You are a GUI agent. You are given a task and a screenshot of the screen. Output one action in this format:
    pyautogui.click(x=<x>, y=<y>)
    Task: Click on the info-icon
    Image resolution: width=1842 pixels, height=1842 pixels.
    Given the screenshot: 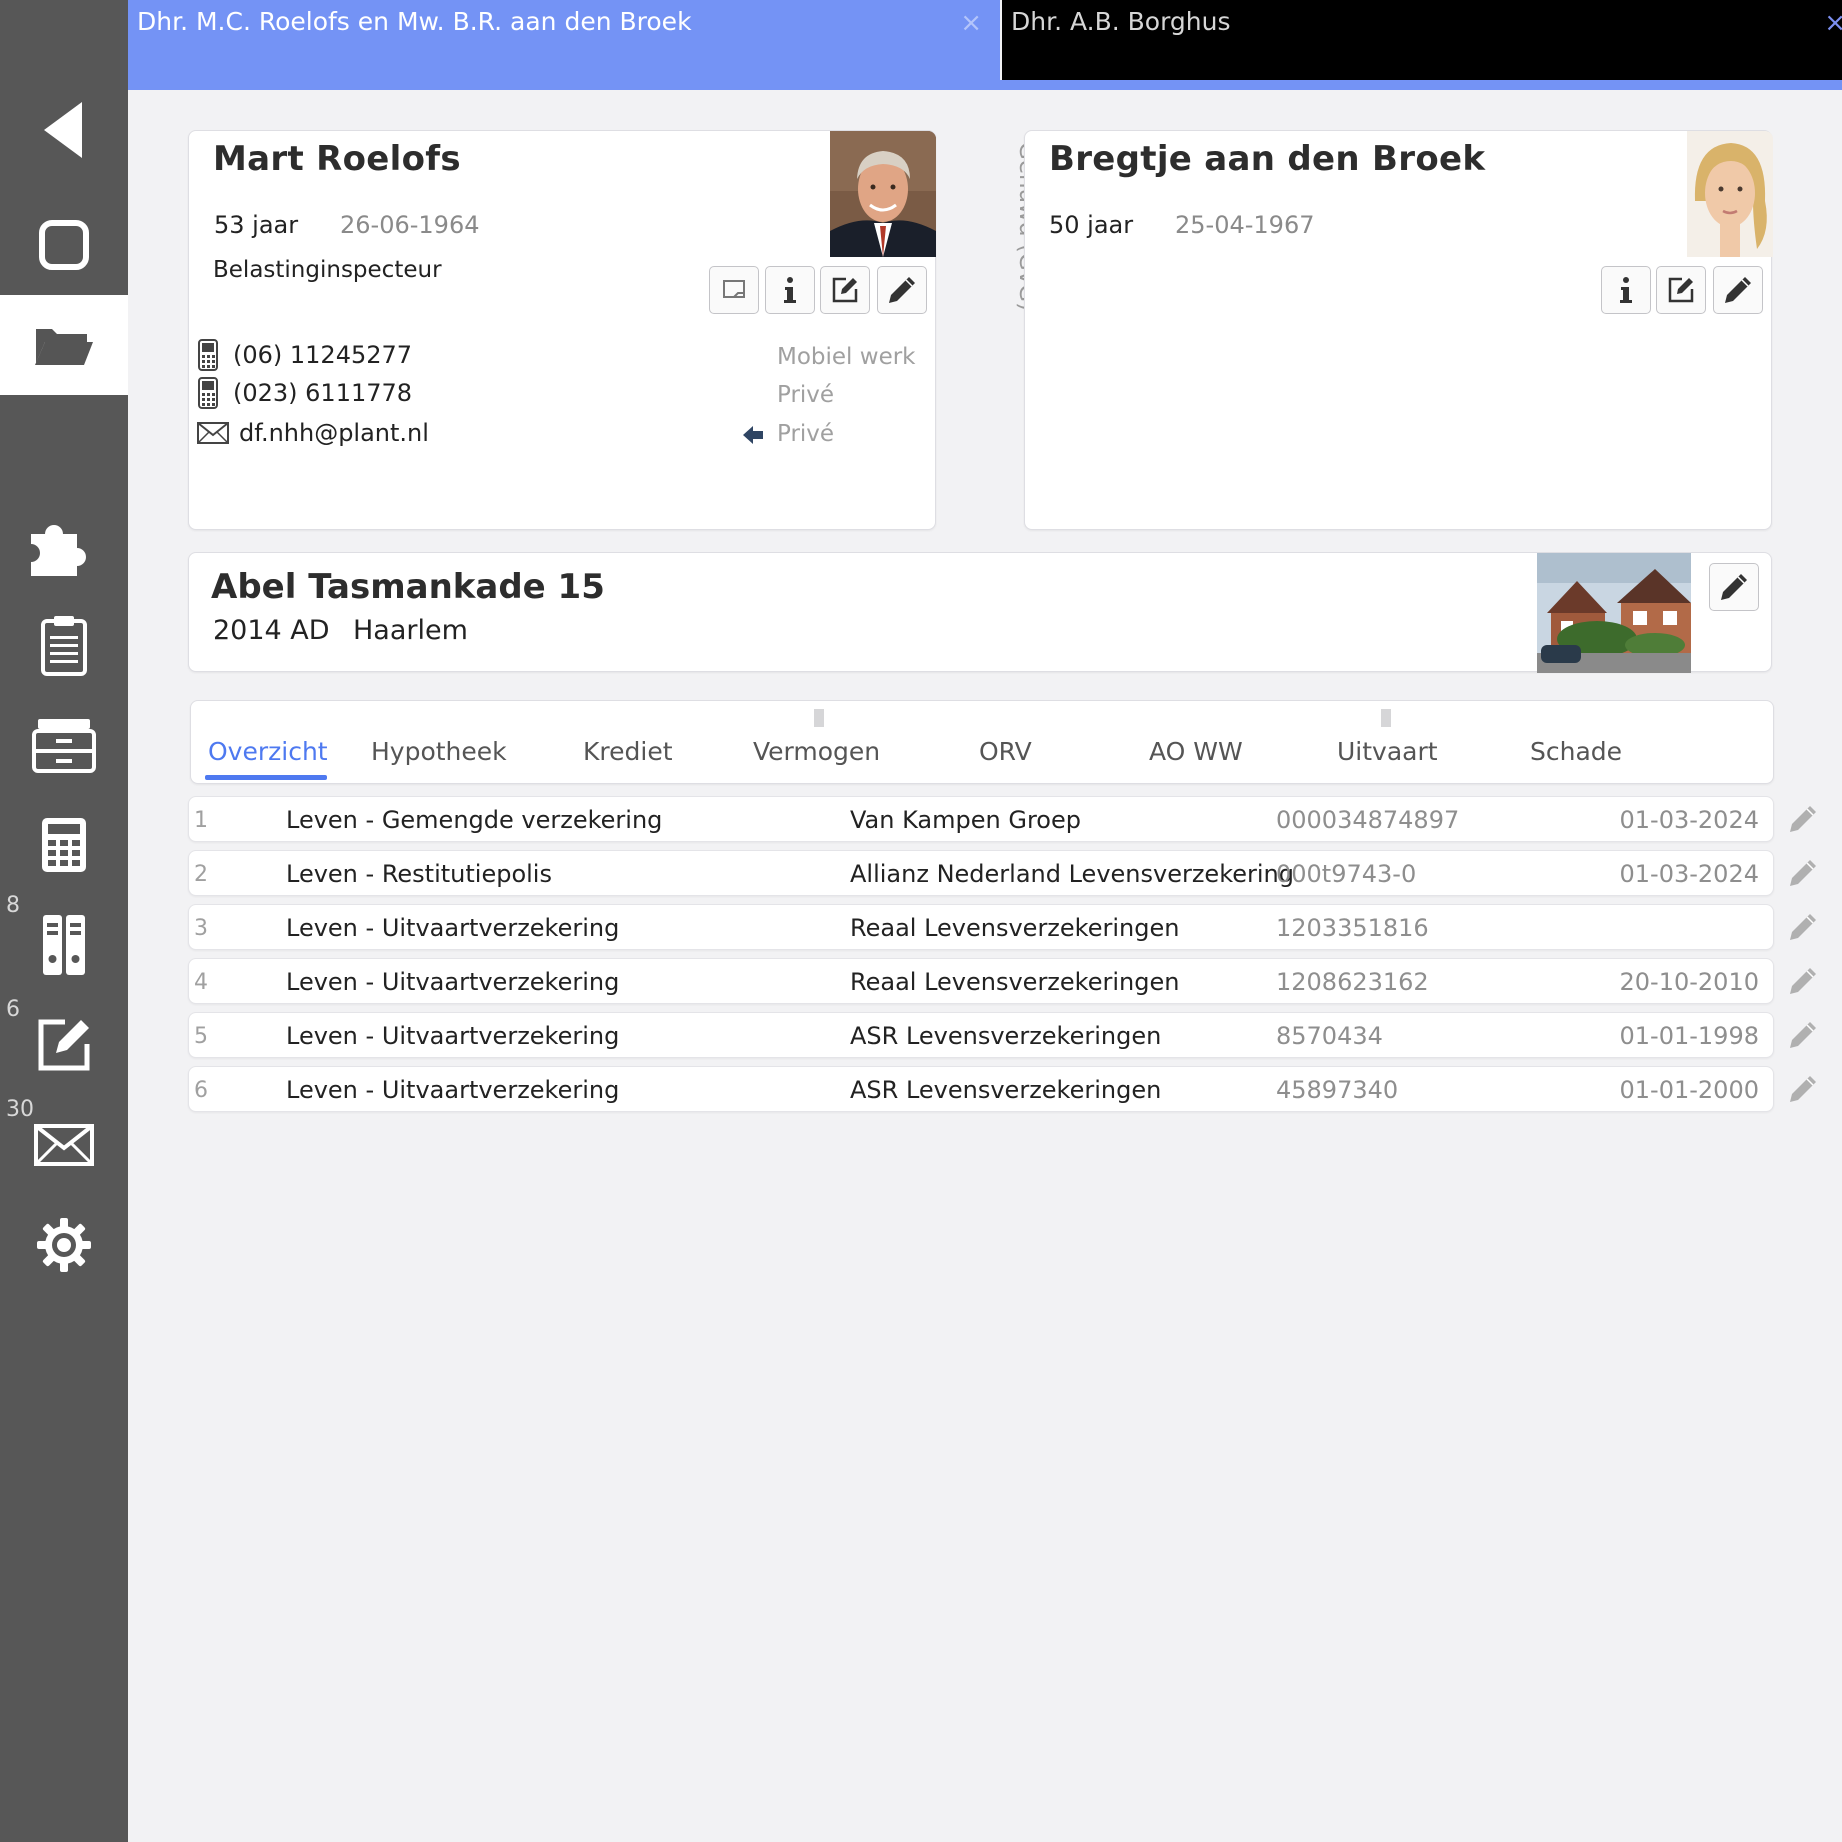 What is the action you would take?
    pyautogui.click(x=790, y=290)
    